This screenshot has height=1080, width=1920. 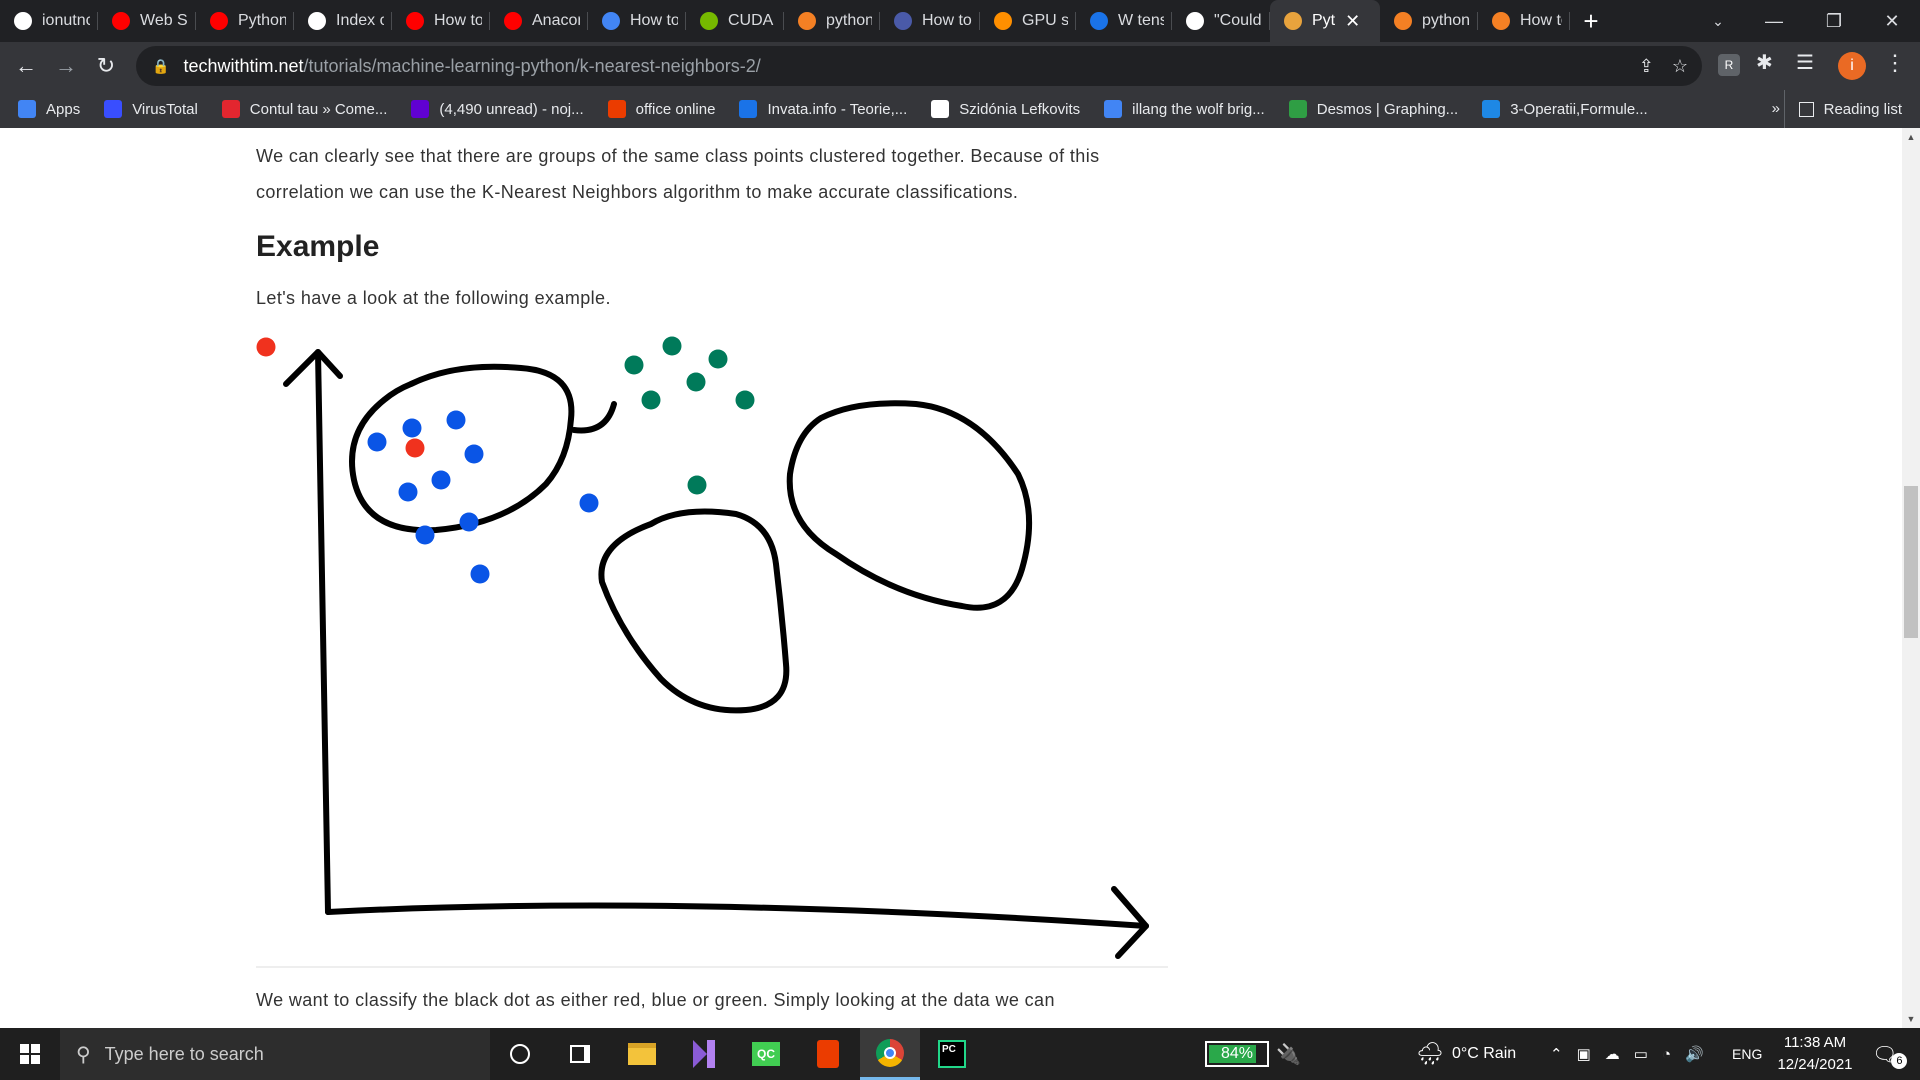 What do you see at coordinates (1491, 109) in the screenshot?
I see `s-icon` at bounding box center [1491, 109].